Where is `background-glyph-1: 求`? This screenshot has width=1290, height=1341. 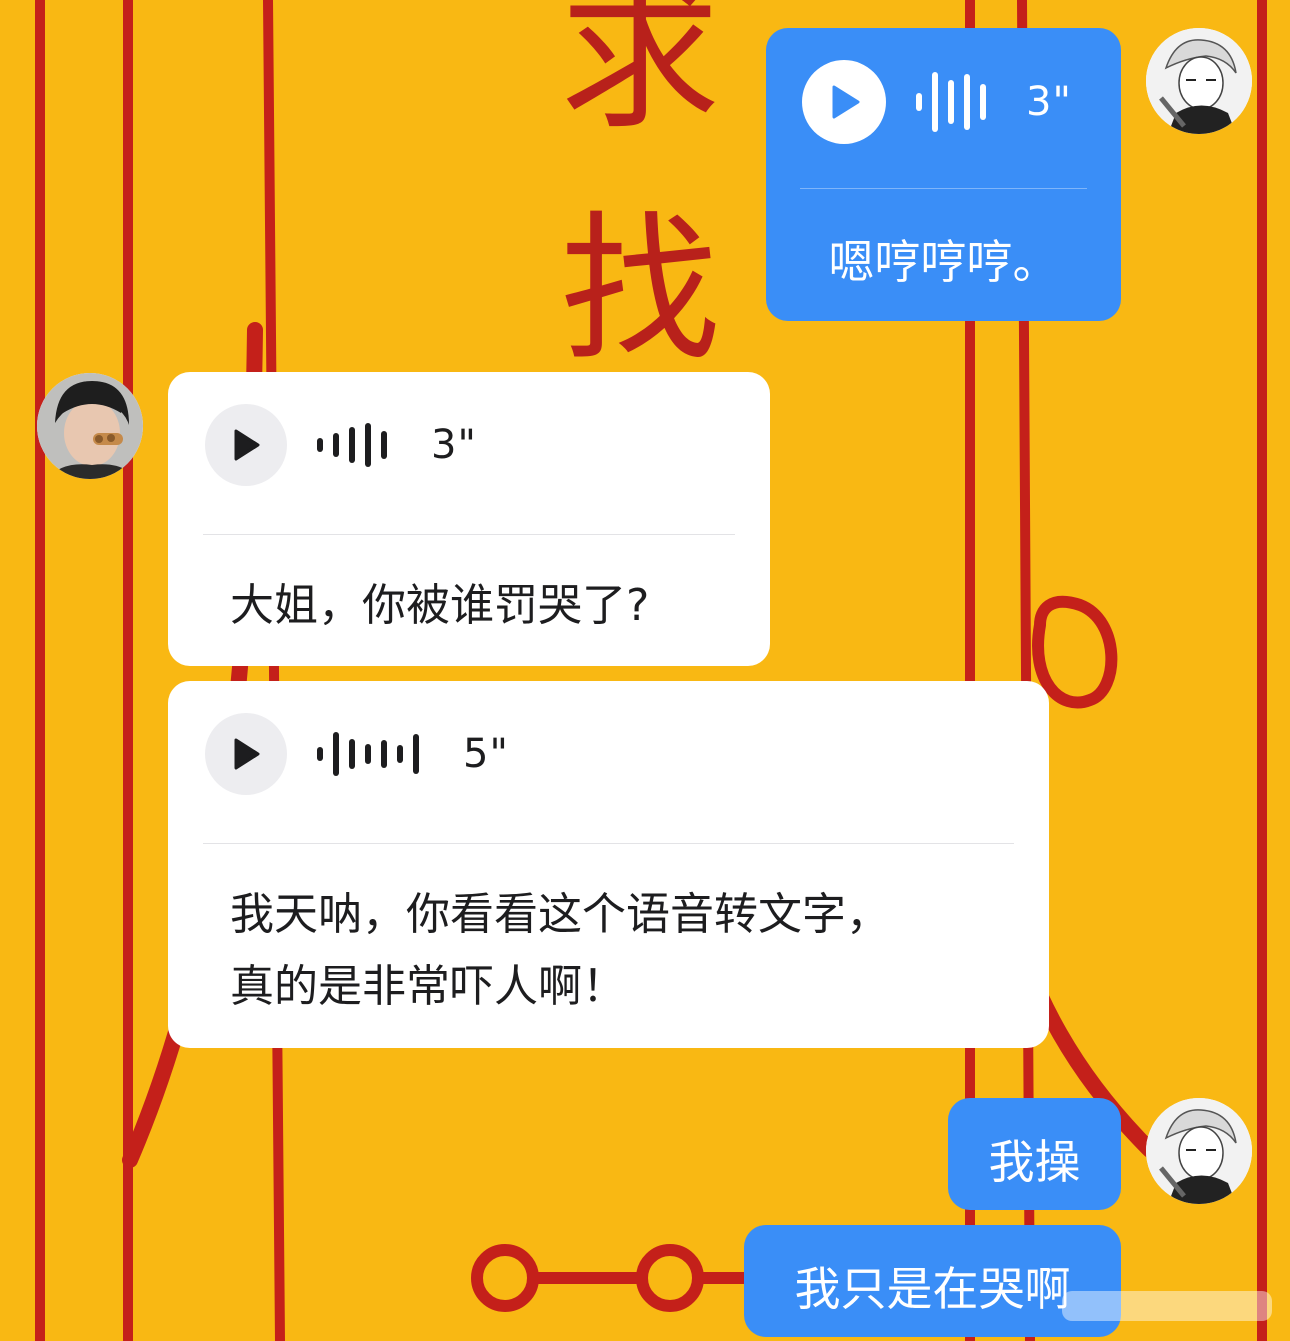 background-glyph-1: 求 is located at coordinates (640, 75).